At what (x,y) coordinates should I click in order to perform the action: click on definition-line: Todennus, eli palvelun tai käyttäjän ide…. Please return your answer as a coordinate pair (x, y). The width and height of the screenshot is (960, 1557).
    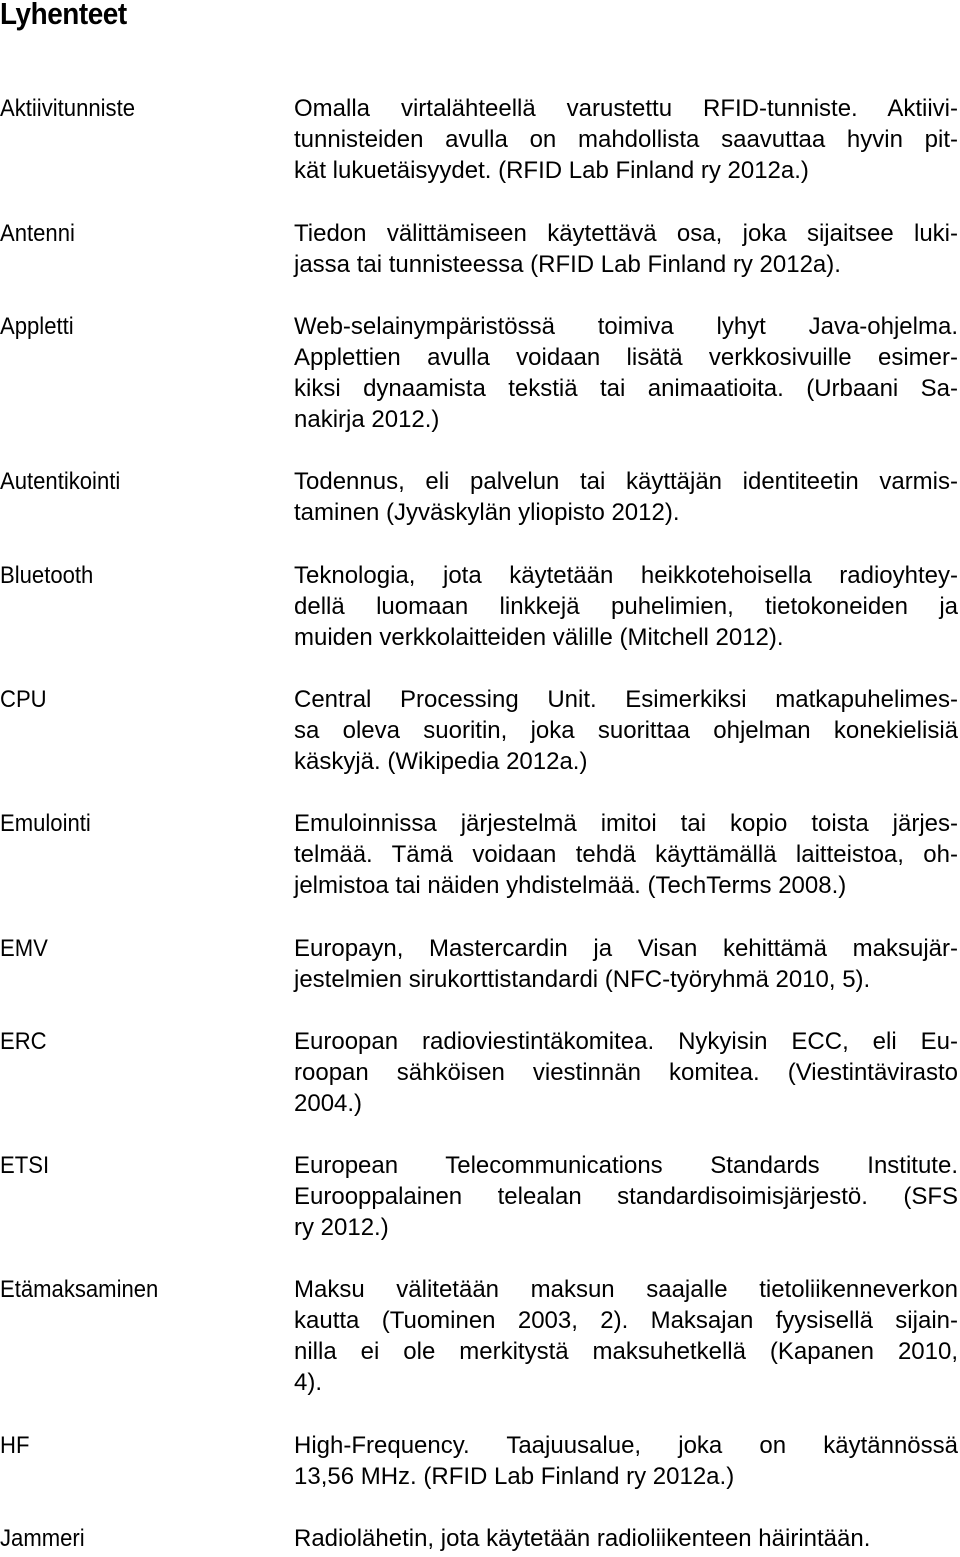
    Looking at the image, I should click on (626, 481).